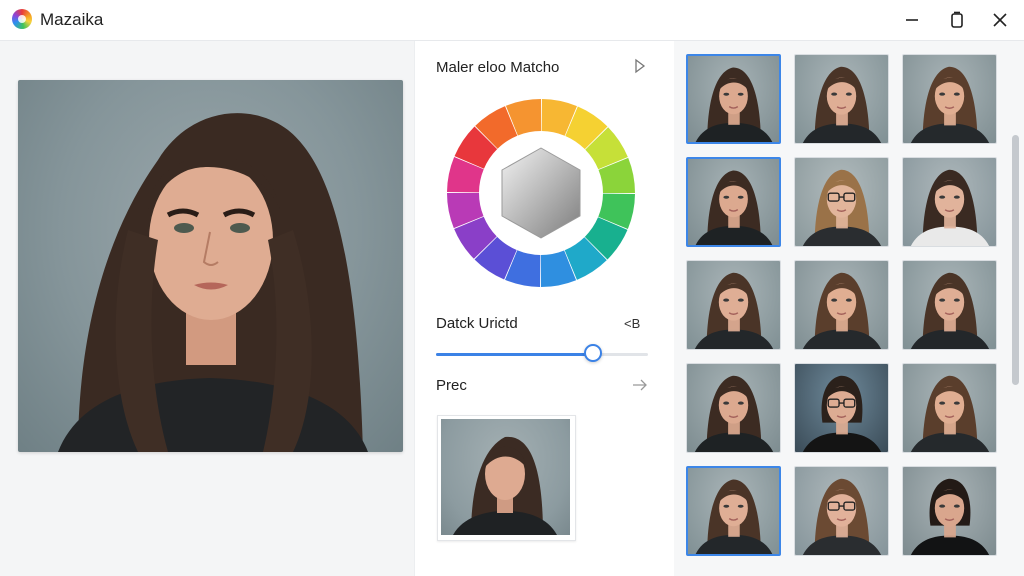 The image size is (1024, 576). I want to click on preview-thumbnail, so click(506, 478).